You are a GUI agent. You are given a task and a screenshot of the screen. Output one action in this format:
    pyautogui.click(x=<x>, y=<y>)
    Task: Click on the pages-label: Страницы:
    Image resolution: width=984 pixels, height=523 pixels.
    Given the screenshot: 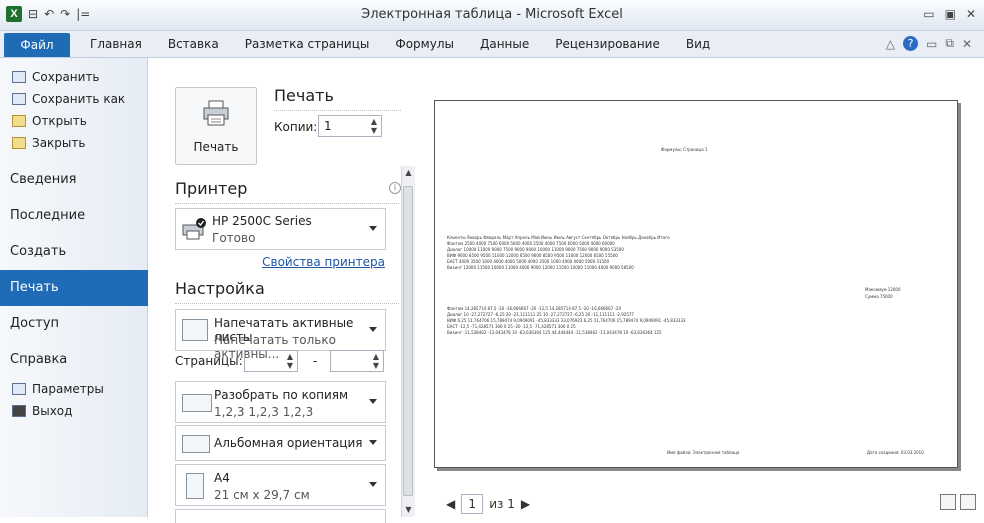 What is the action you would take?
    pyautogui.click(x=209, y=361)
    